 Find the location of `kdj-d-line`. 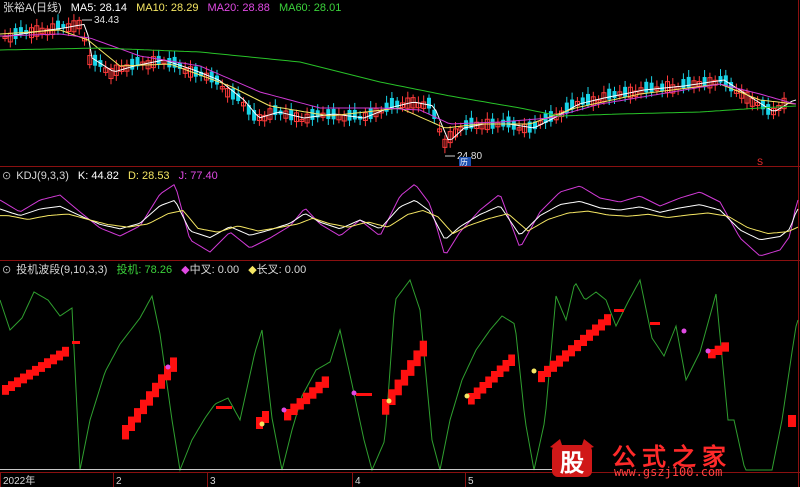

kdj-d-line is located at coordinates (399, 222).